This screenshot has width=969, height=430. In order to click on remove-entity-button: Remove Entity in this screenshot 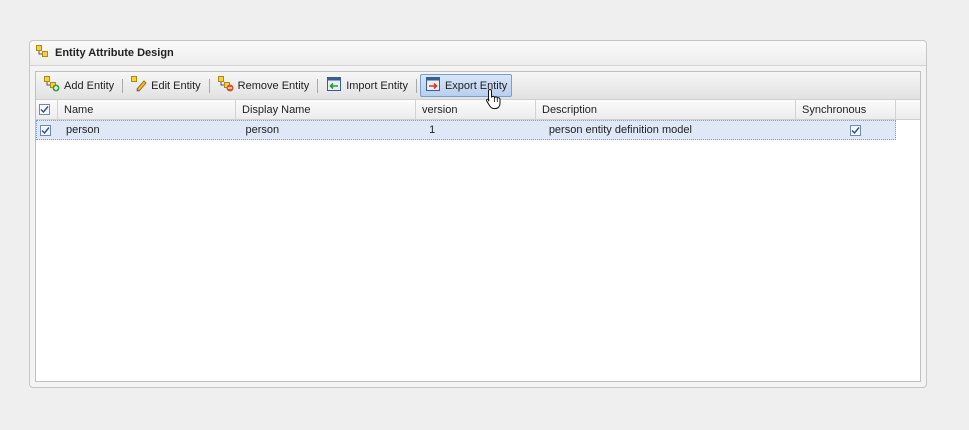, I will do `click(264, 85)`.